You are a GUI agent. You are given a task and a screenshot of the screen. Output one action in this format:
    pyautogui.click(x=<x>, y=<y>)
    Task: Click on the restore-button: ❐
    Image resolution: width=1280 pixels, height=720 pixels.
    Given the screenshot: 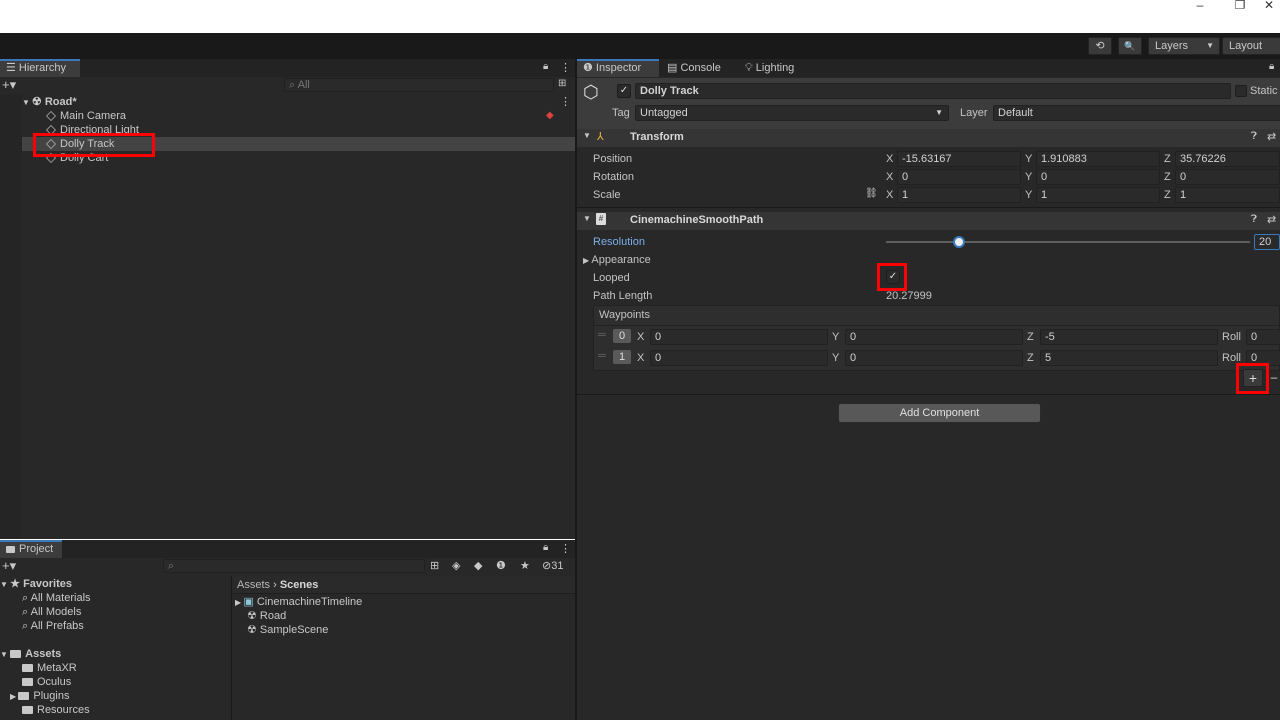 What is the action you would take?
    pyautogui.click(x=1240, y=6)
    